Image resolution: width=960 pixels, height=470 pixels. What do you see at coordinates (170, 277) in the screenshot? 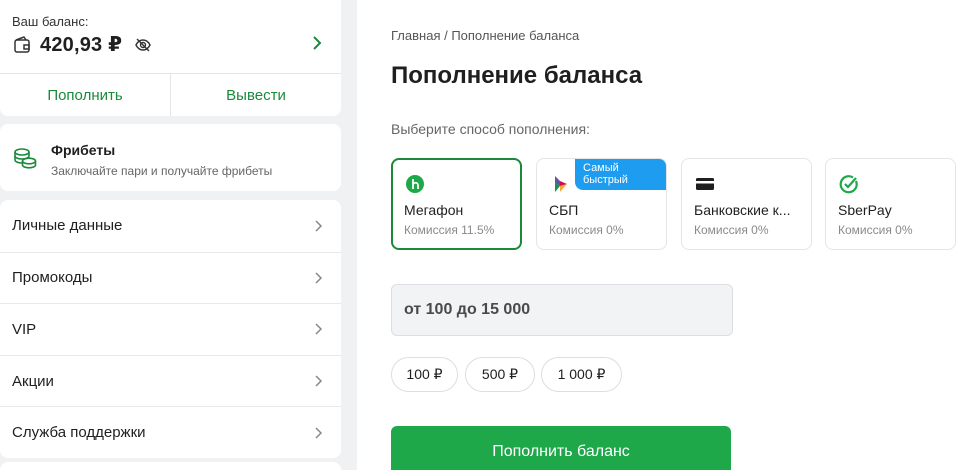
I see `menu-item-promocodes: Промокоды` at bounding box center [170, 277].